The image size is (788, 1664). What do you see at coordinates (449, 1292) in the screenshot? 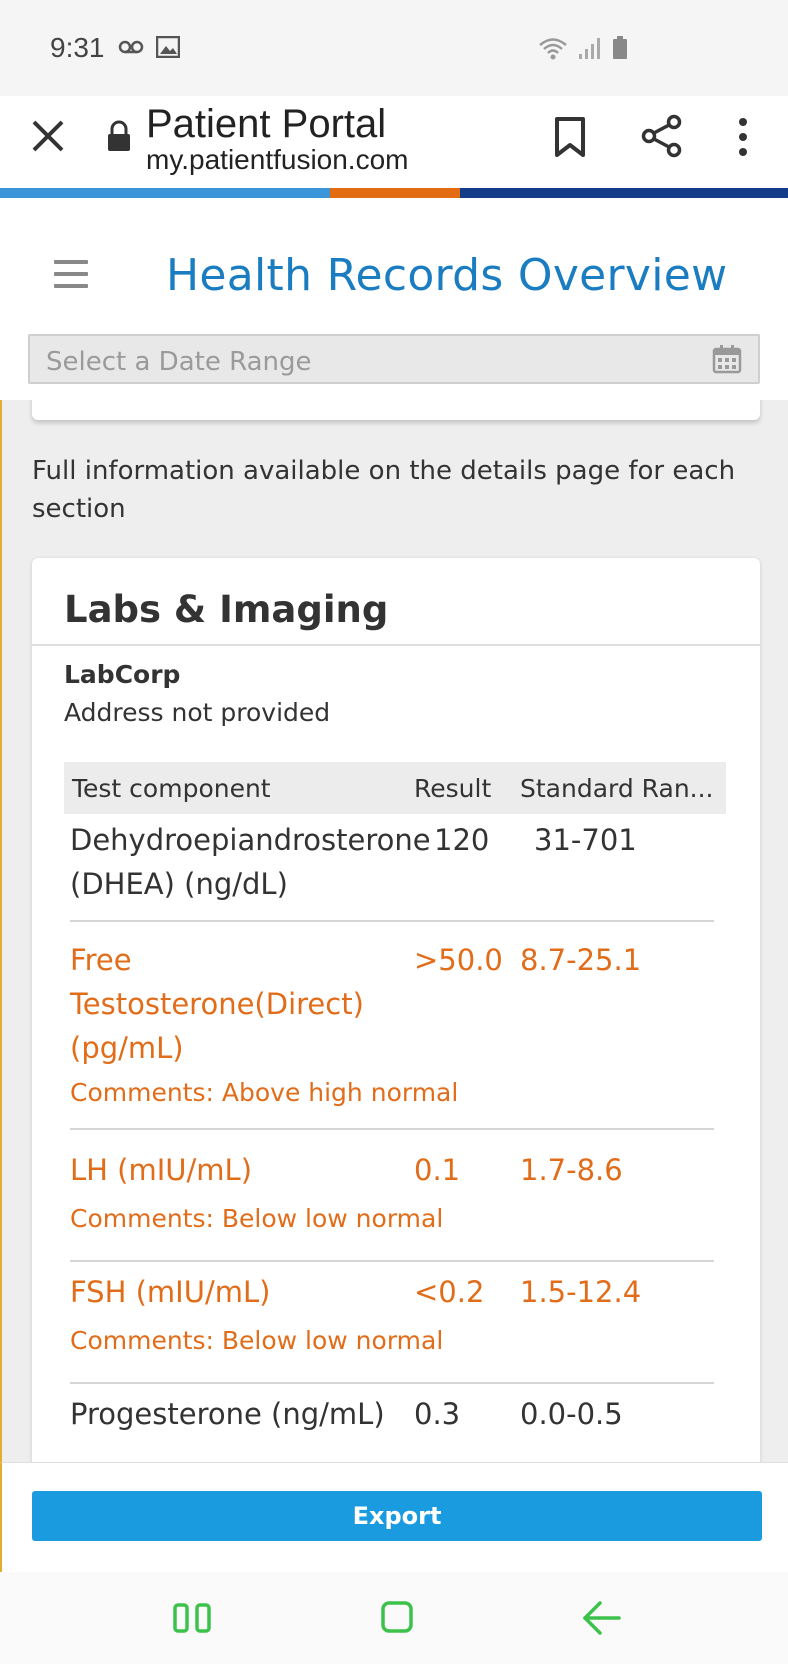
I see `test-result: <0.2` at bounding box center [449, 1292].